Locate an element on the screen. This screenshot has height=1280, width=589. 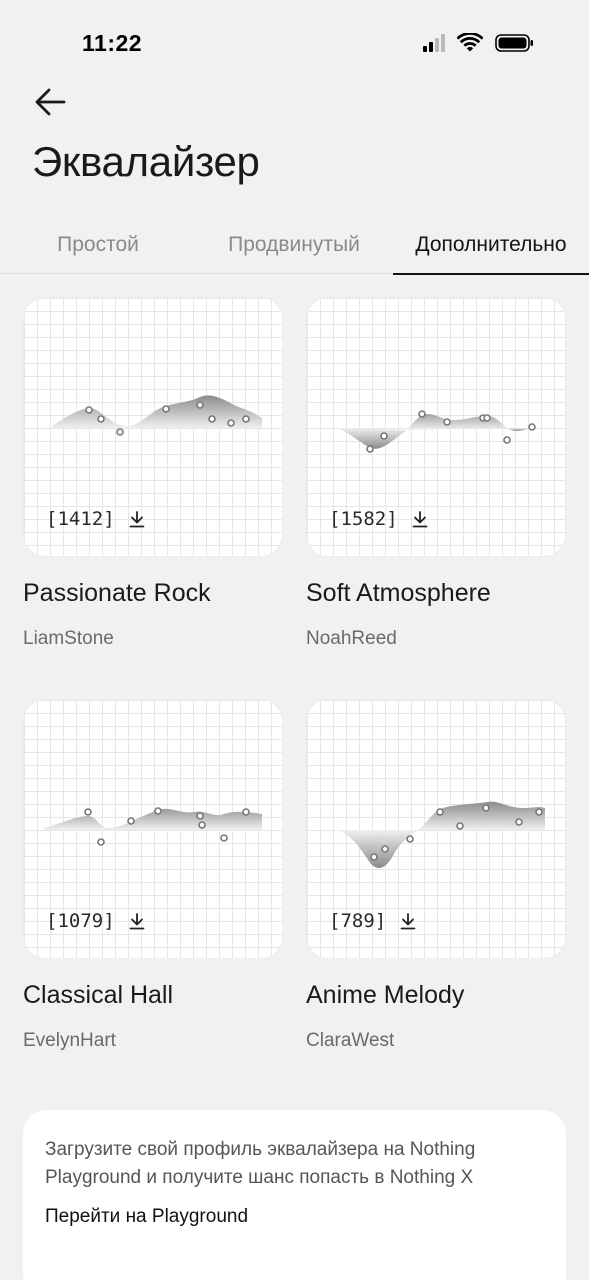
card-title: Anime Melody is located at coordinates (385, 995).